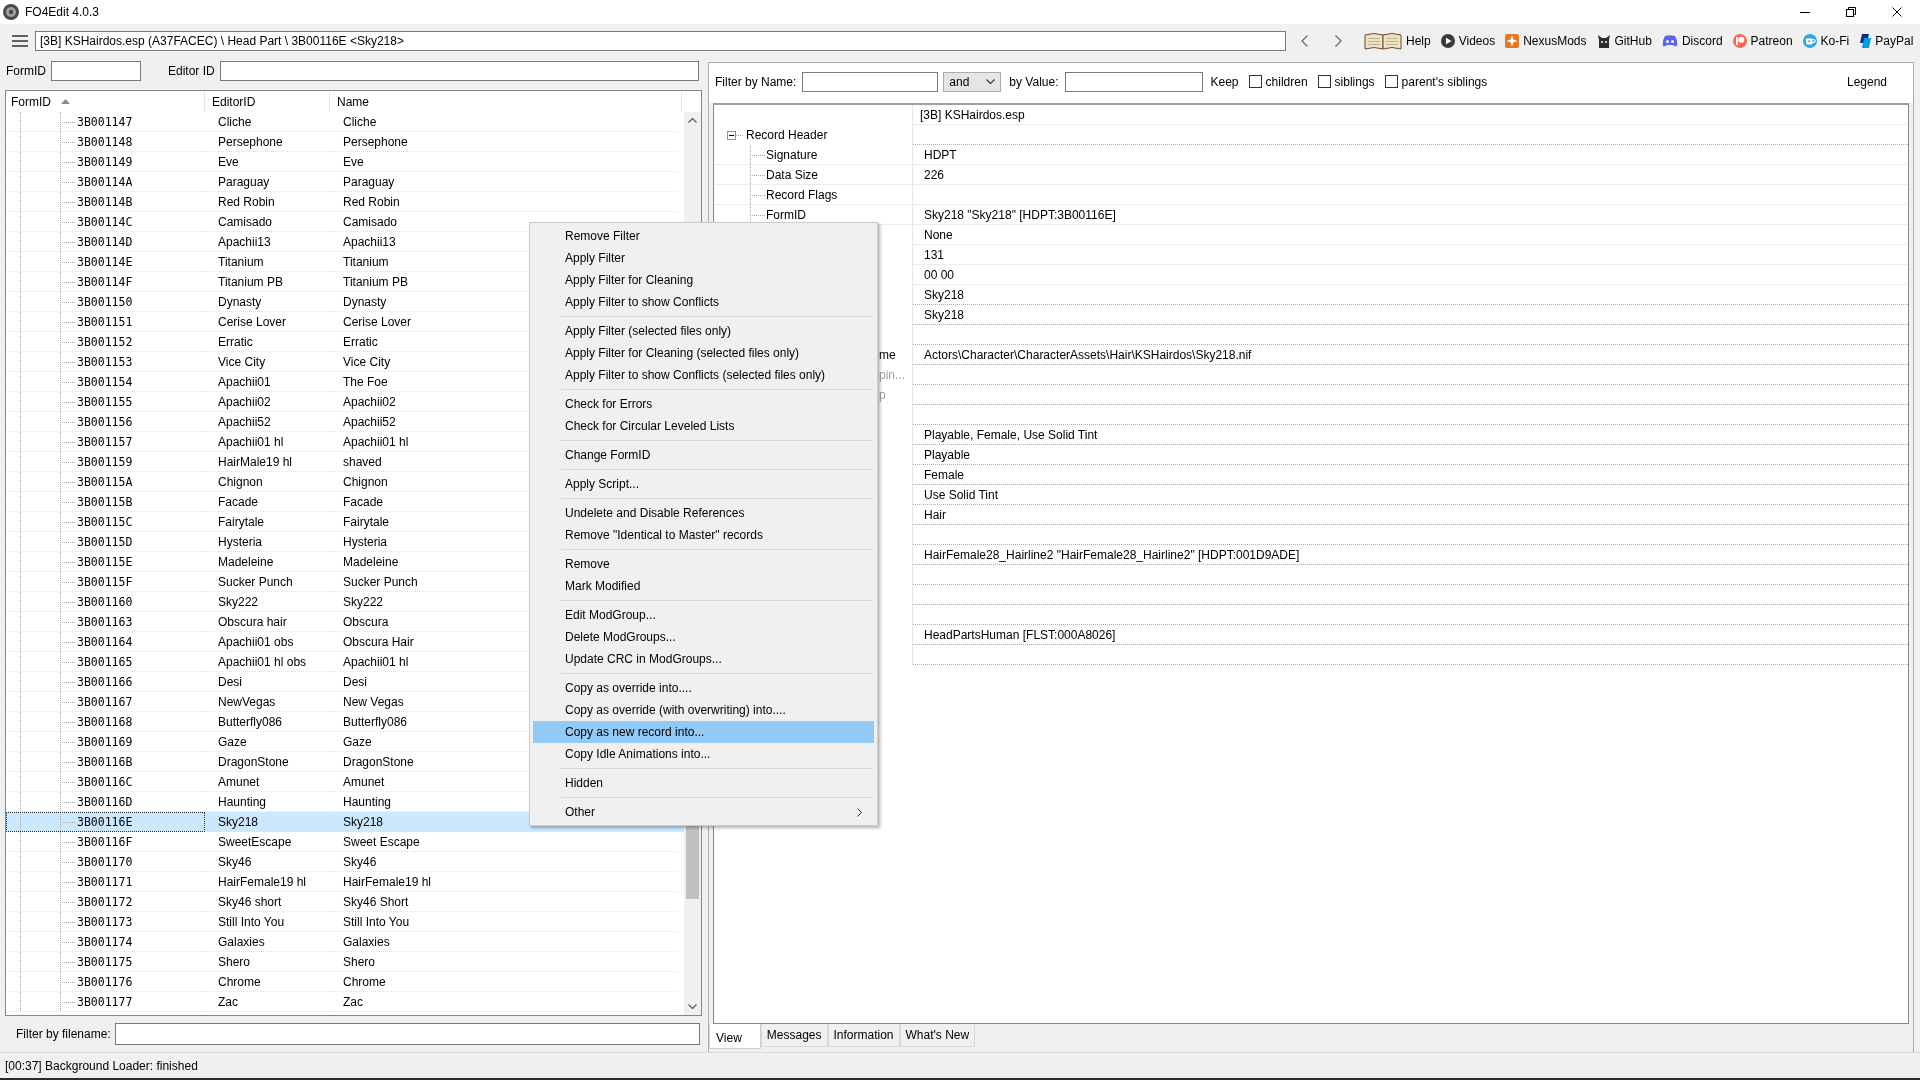 The height and width of the screenshot is (1080, 1920). Describe the element at coordinates (105, 362) in the screenshot. I see `table-cell: 3B001153` at that location.